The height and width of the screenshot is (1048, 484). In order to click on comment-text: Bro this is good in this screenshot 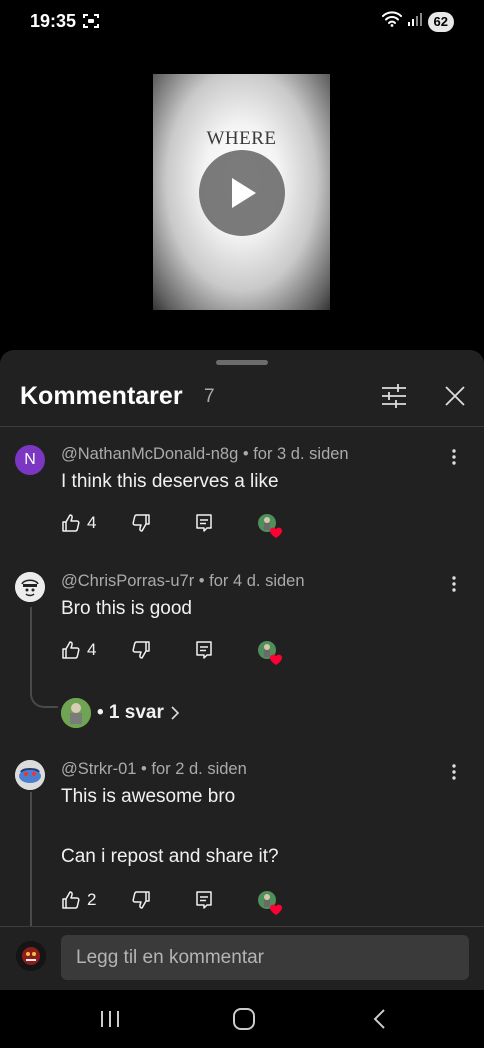, I will do `click(126, 608)`.